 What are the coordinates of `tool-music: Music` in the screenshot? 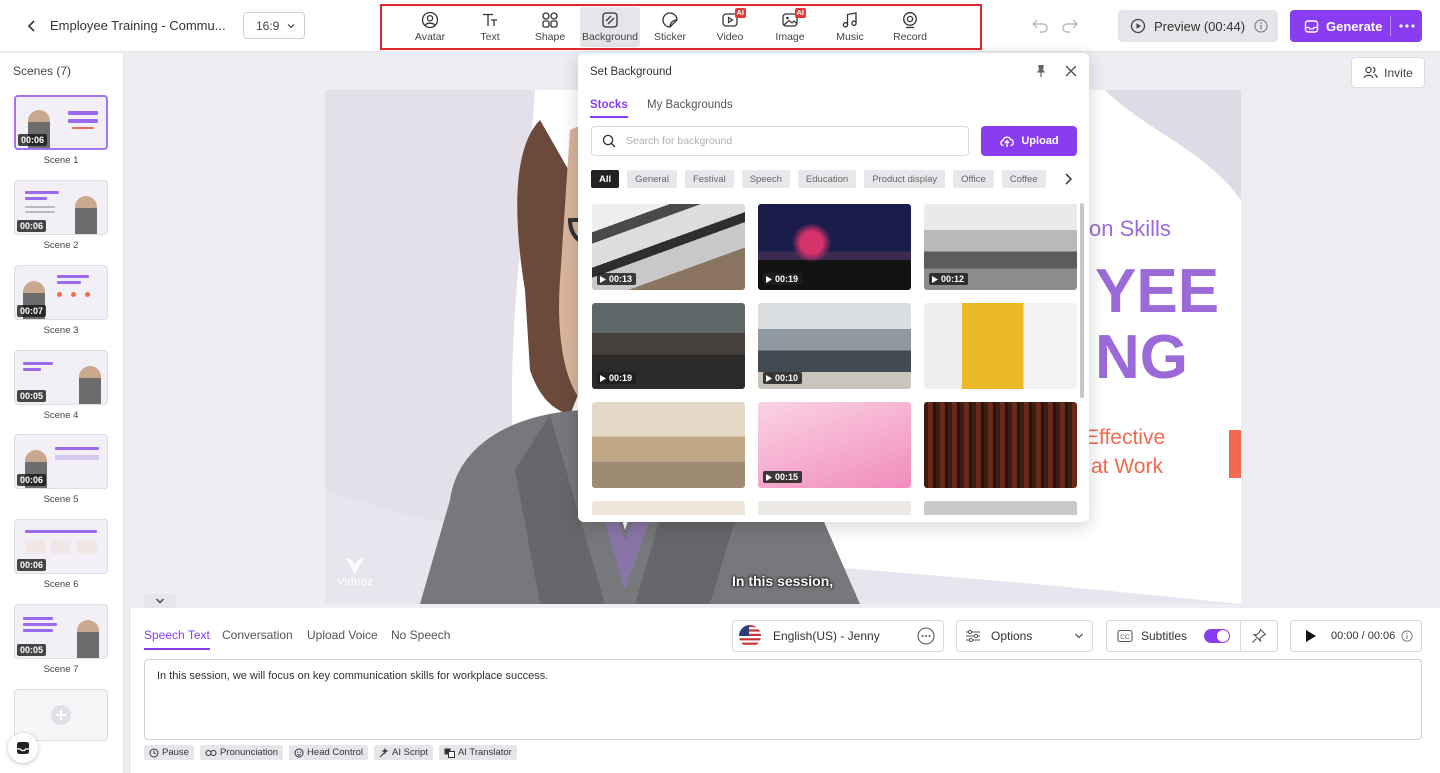 It's located at (850, 27).